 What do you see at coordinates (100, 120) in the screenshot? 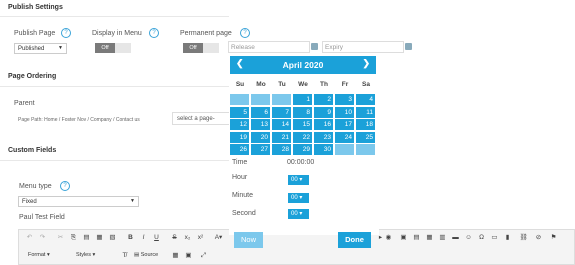
I see `breadcrumb-item: Company` at bounding box center [100, 120].